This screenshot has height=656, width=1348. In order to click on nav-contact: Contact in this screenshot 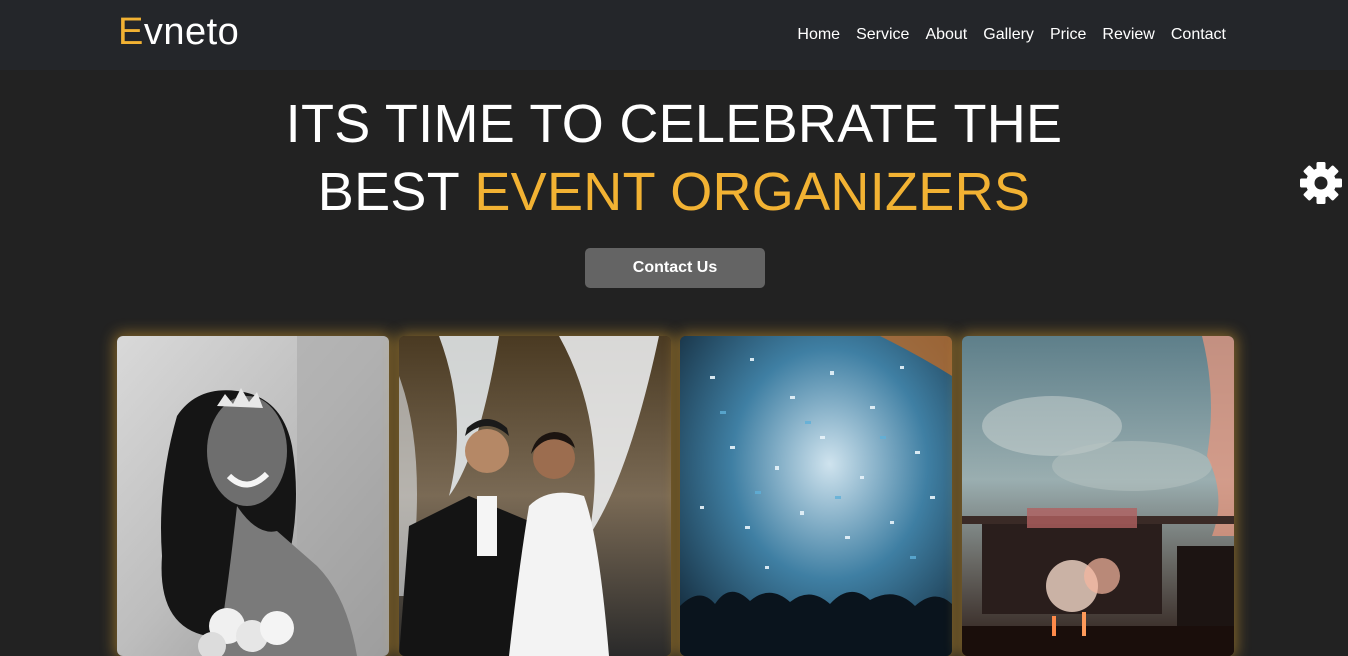, I will do `click(1198, 35)`.